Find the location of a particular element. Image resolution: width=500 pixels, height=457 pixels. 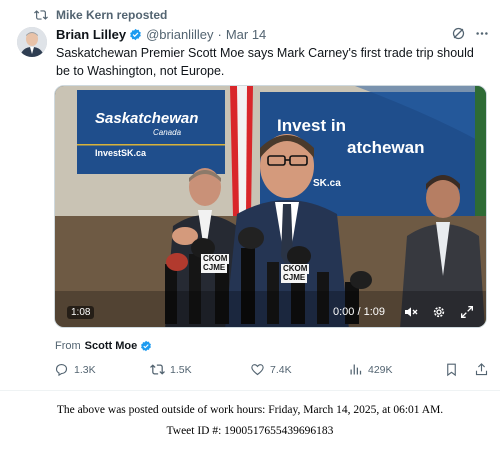

tweet-id-note: Tweet ID #: 1900517655439696183 is located at coordinates (250, 431).